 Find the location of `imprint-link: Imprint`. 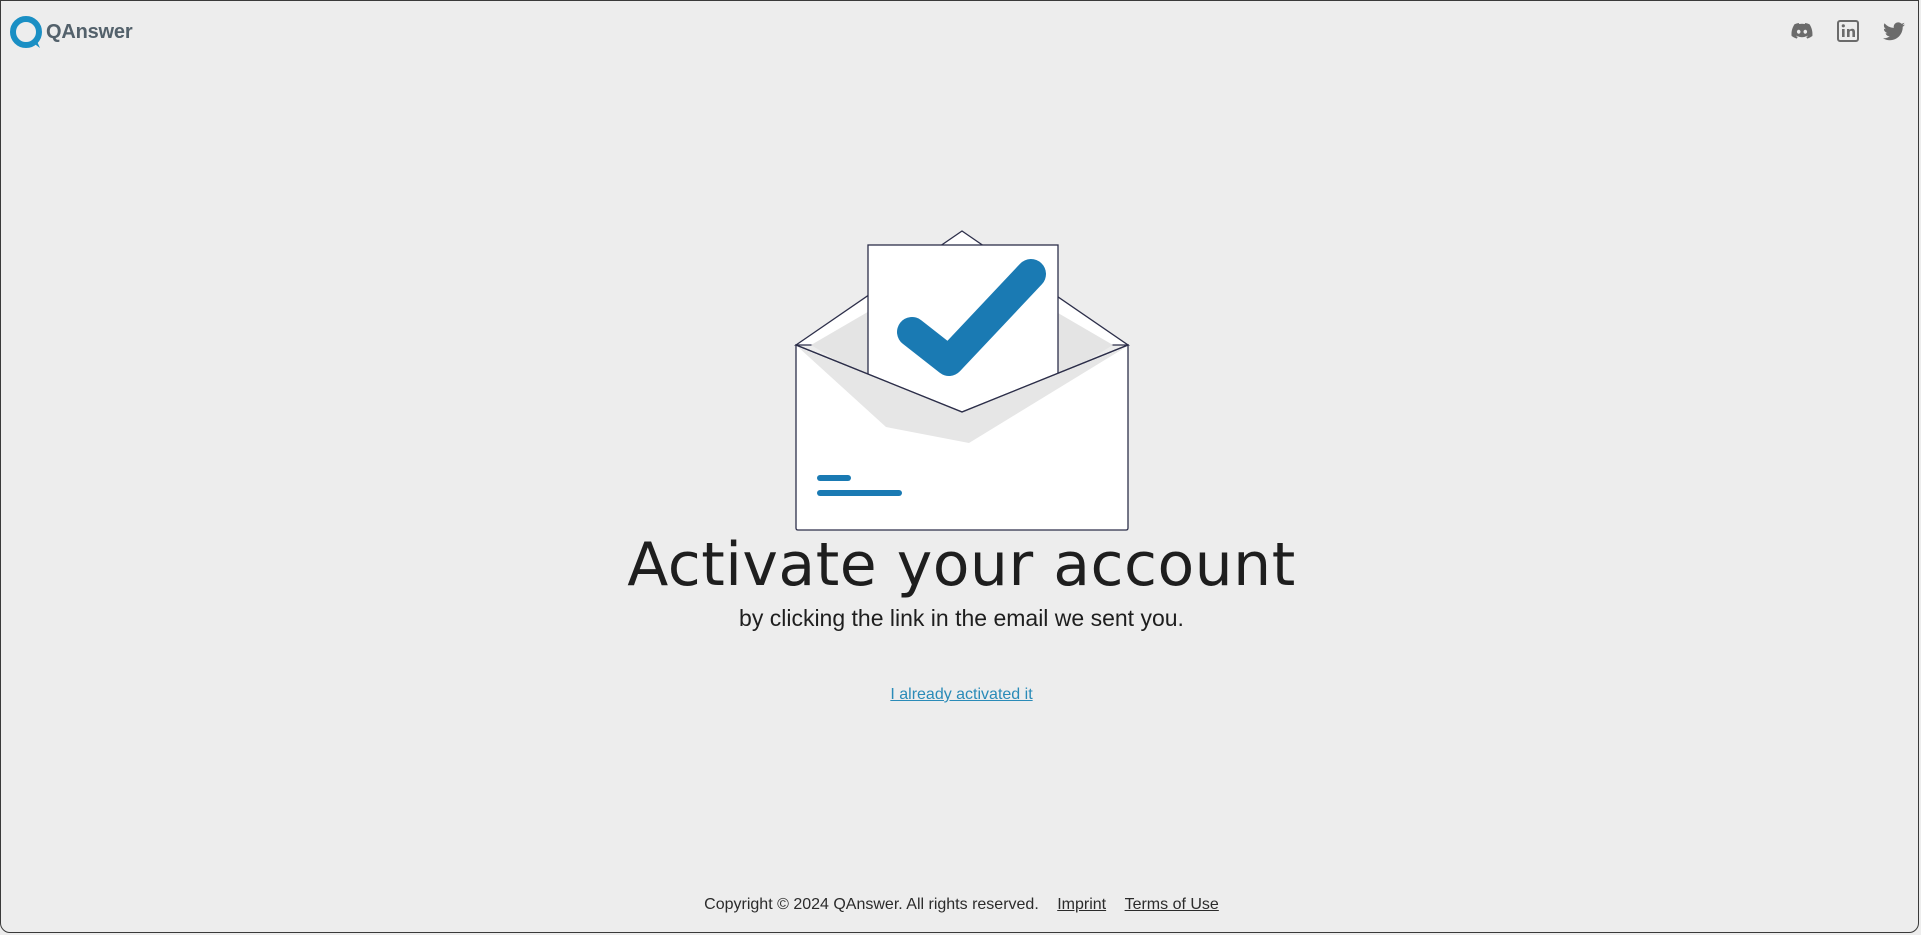

imprint-link: Imprint is located at coordinates (1081, 904).